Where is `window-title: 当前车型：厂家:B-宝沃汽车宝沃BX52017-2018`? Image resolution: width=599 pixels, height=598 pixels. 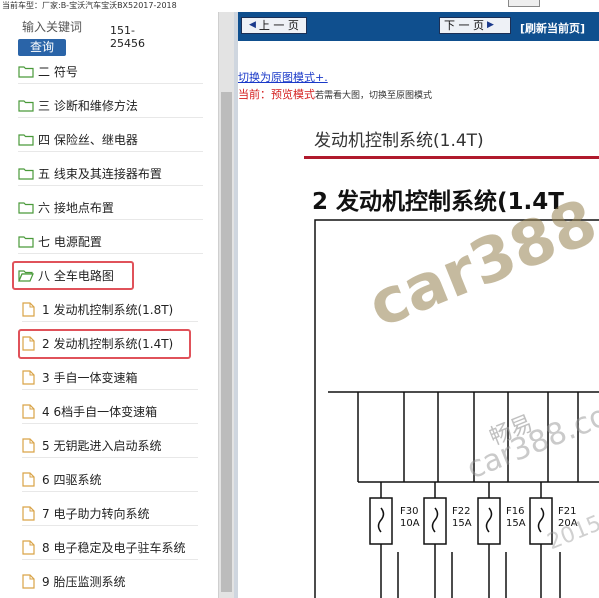 window-title: 当前车型：厂家:B-宝沃汽车宝沃BX52017-2018 is located at coordinates (89, 5).